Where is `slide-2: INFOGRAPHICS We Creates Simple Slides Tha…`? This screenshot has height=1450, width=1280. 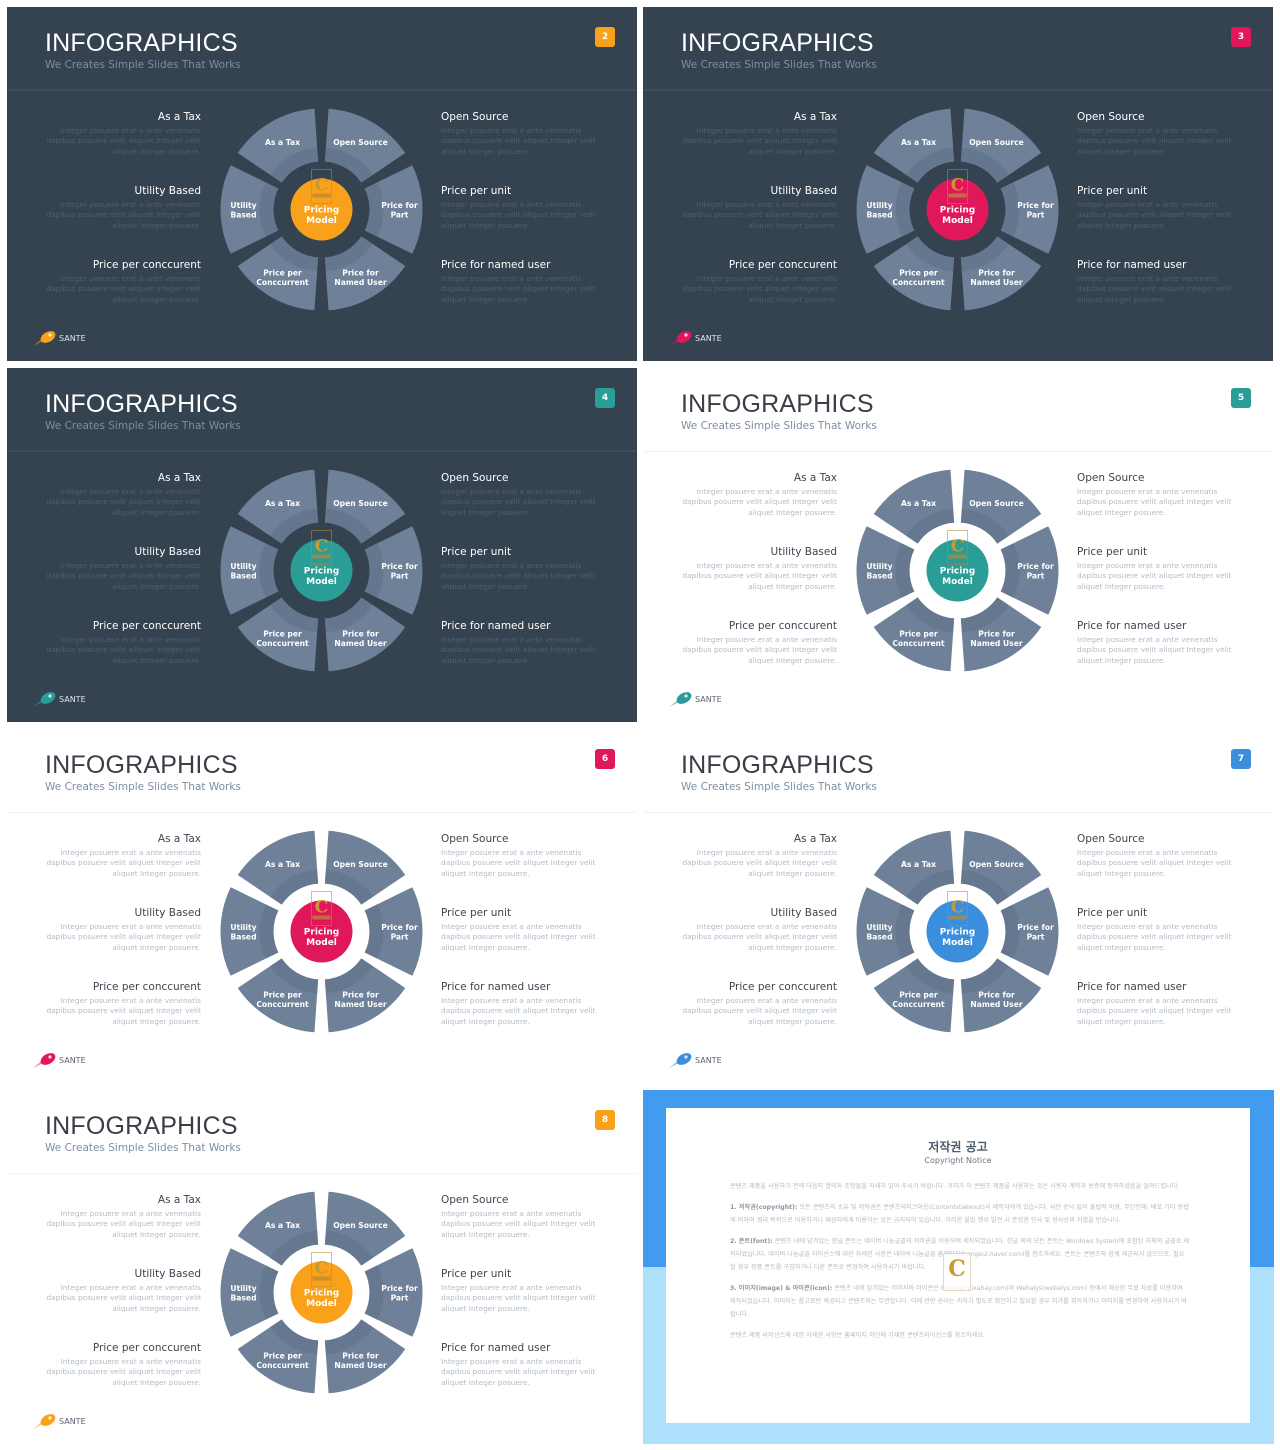
slide-2: INFOGRAPHICS We Creates Simple Slides Tha… is located at coordinates (322, 184).